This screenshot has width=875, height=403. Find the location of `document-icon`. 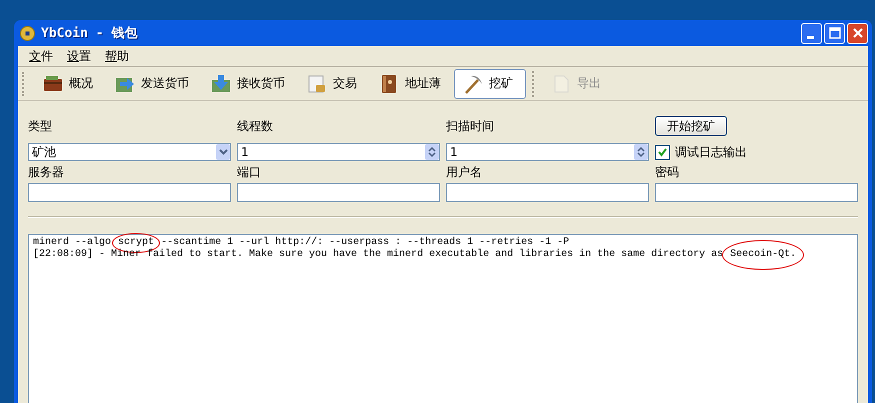

document-icon is located at coordinates (317, 84).